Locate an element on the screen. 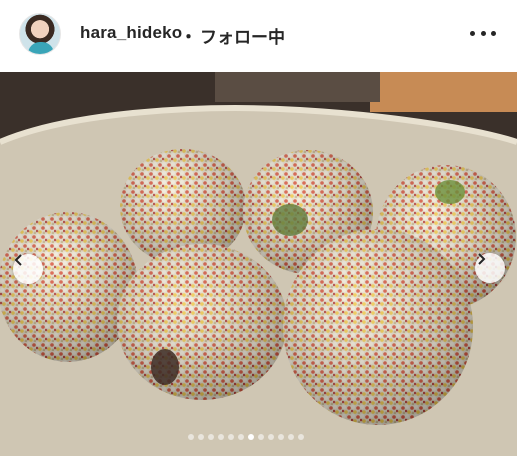 The height and width of the screenshot is (456, 517). username-link: hara_hideko is located at coordinates (131, 33).